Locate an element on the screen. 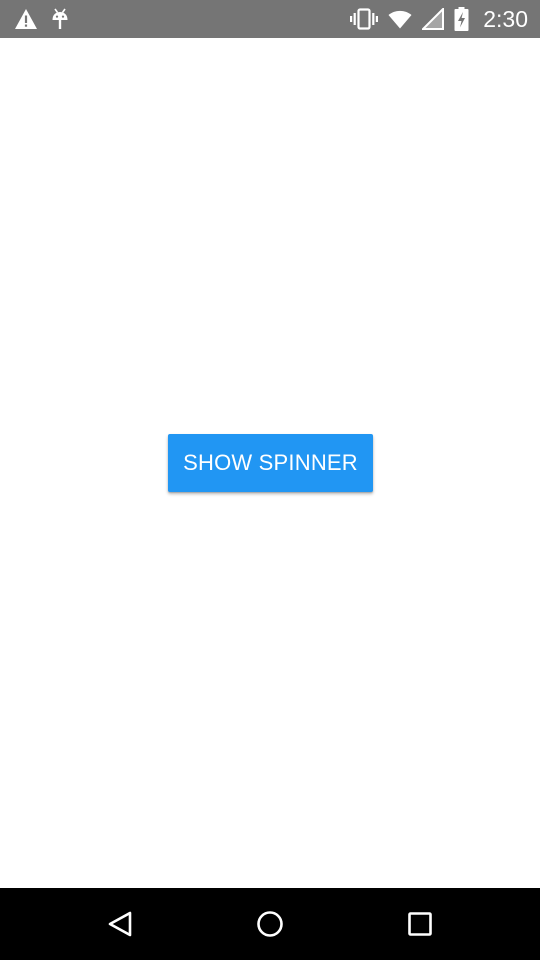 The height and width of the screenshot is (960, 540). home-button is located at coordinates (270, 924).